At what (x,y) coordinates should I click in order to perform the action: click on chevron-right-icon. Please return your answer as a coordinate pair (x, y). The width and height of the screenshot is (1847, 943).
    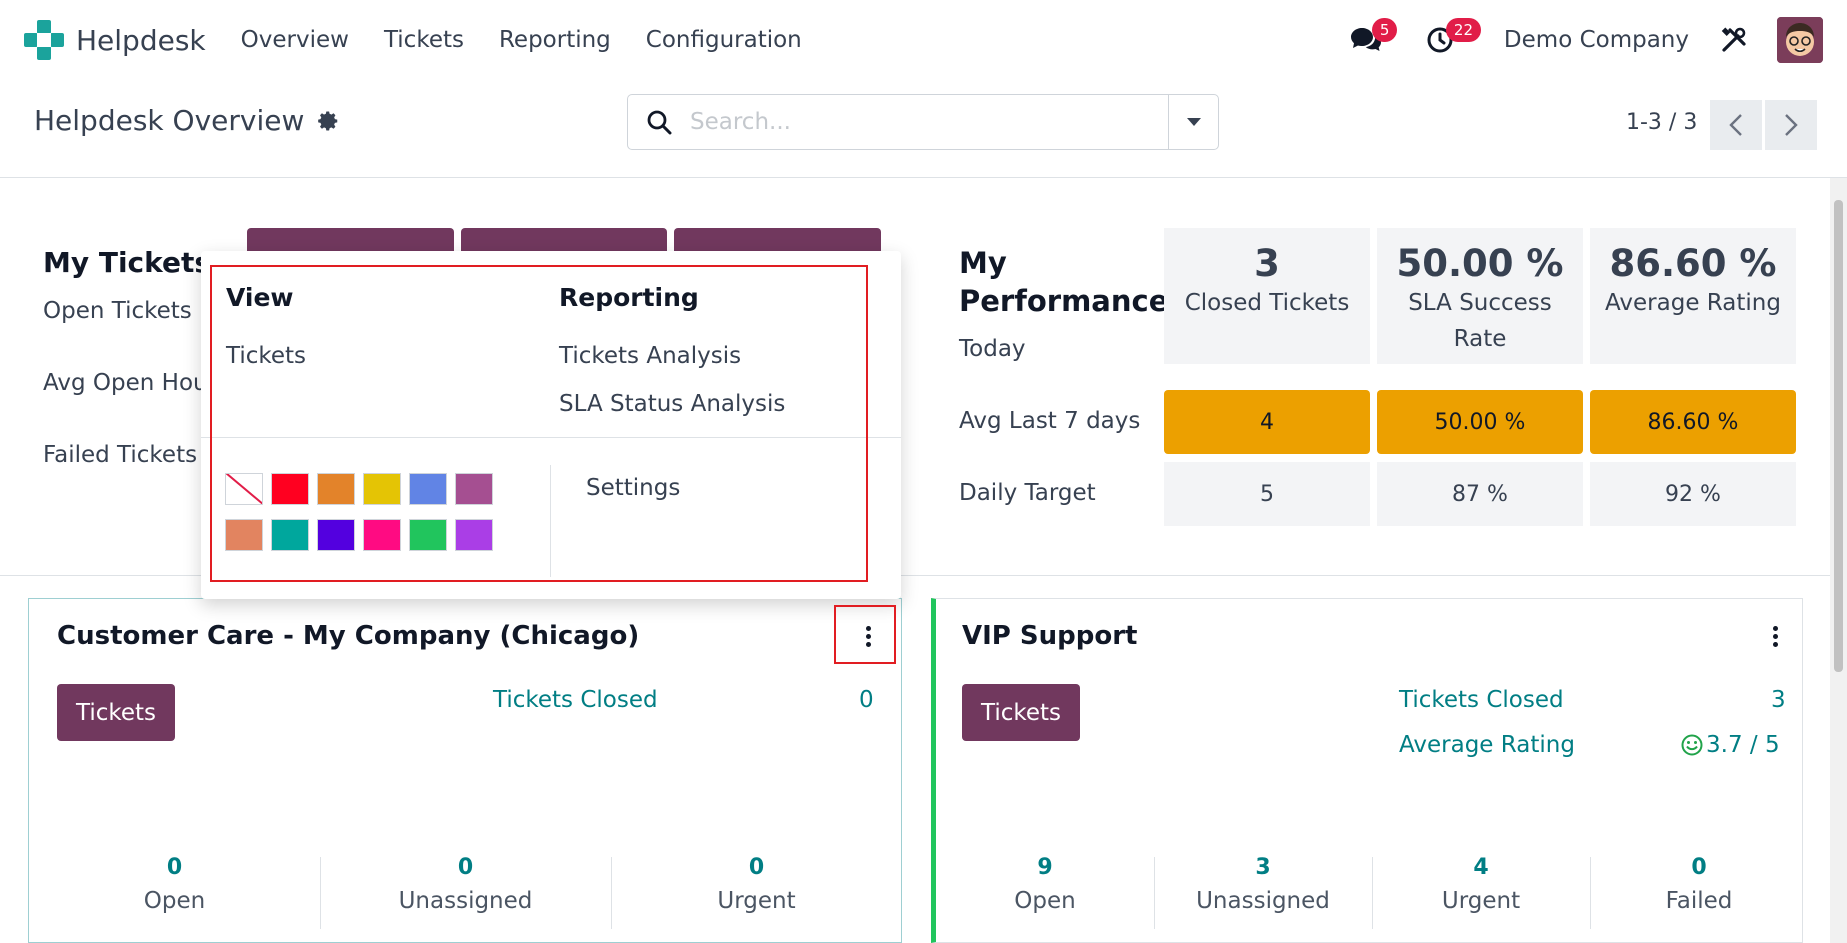
    Looking at the image, I should click on (1791, 125).